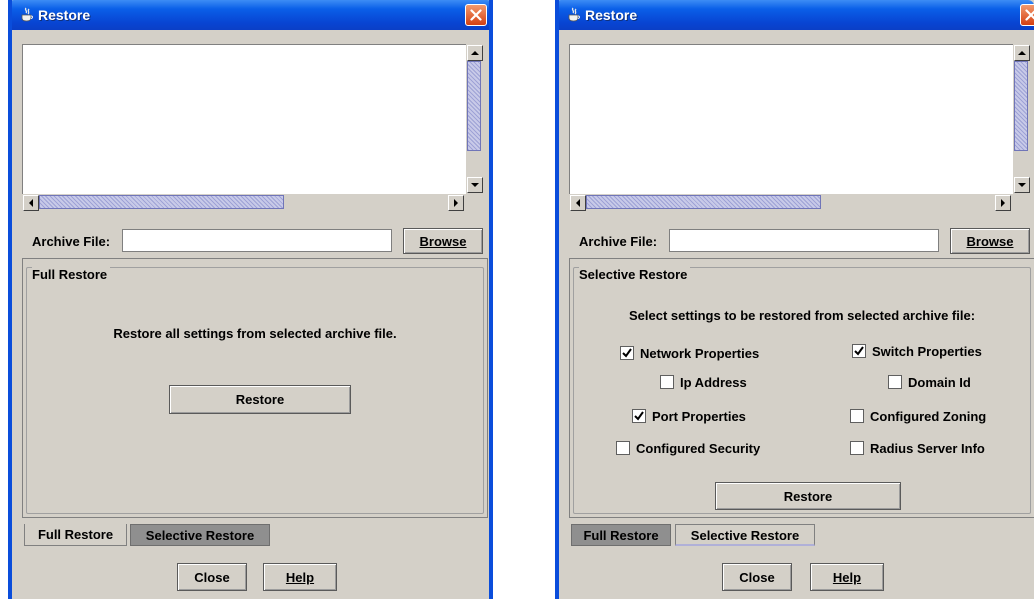  Describe the element at coordinates (699, 416) in the screenshot. I see `checkbox-label: Port Properties` at that location.